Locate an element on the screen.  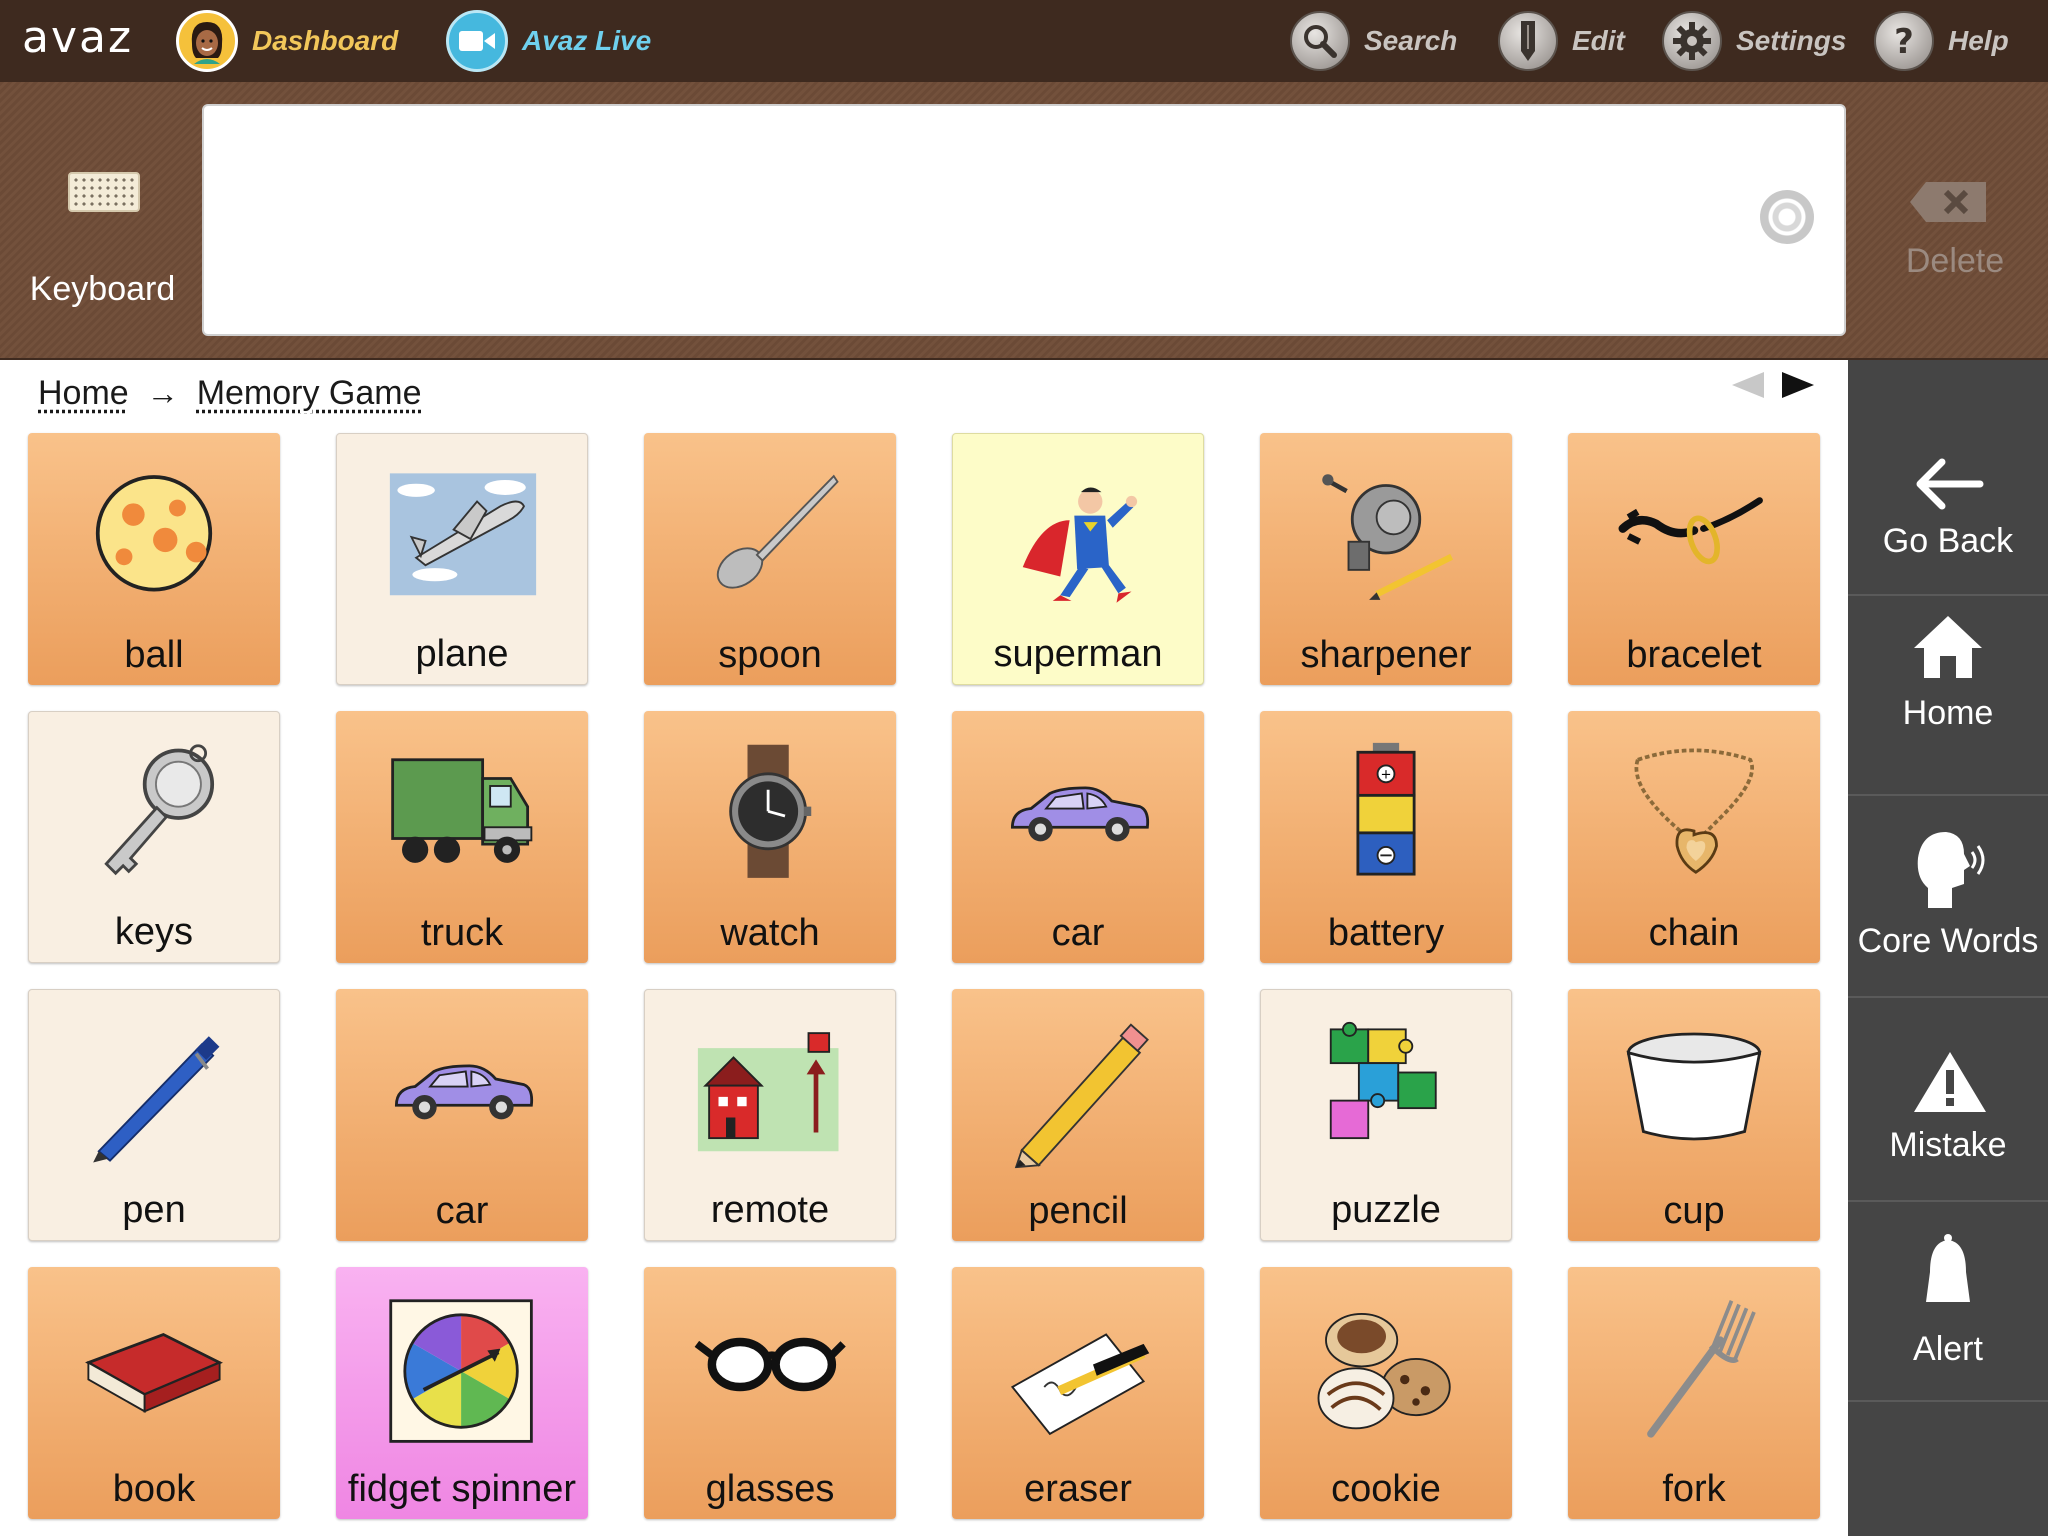
speak-indicator-icon is located at coordinates (1787, 217).